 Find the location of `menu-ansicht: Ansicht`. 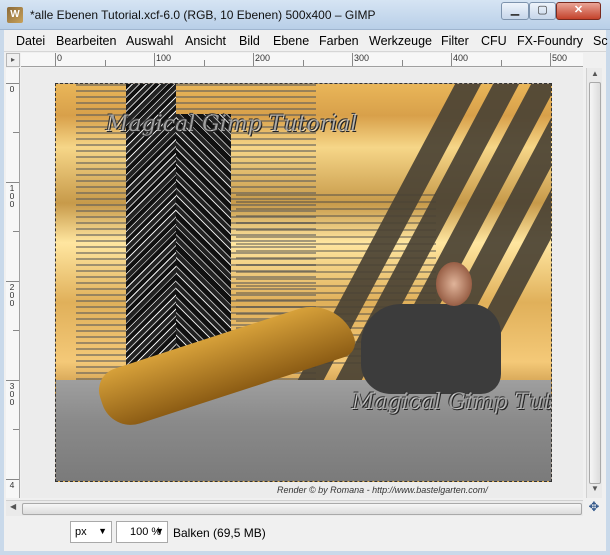

menu-ansicht: Ansicht is located at coordinates (205, 41).